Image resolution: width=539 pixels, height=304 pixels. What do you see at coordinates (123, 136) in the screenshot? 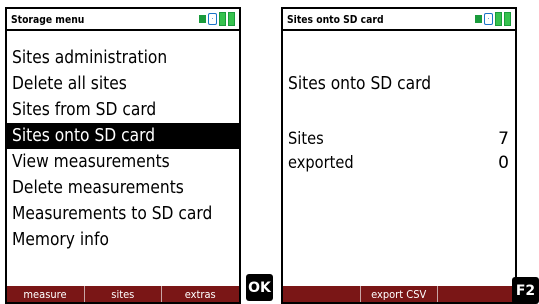
I see `menu-item-sites-onto-sd-card: Sites onto SD card` at bounding box center [123, 136].